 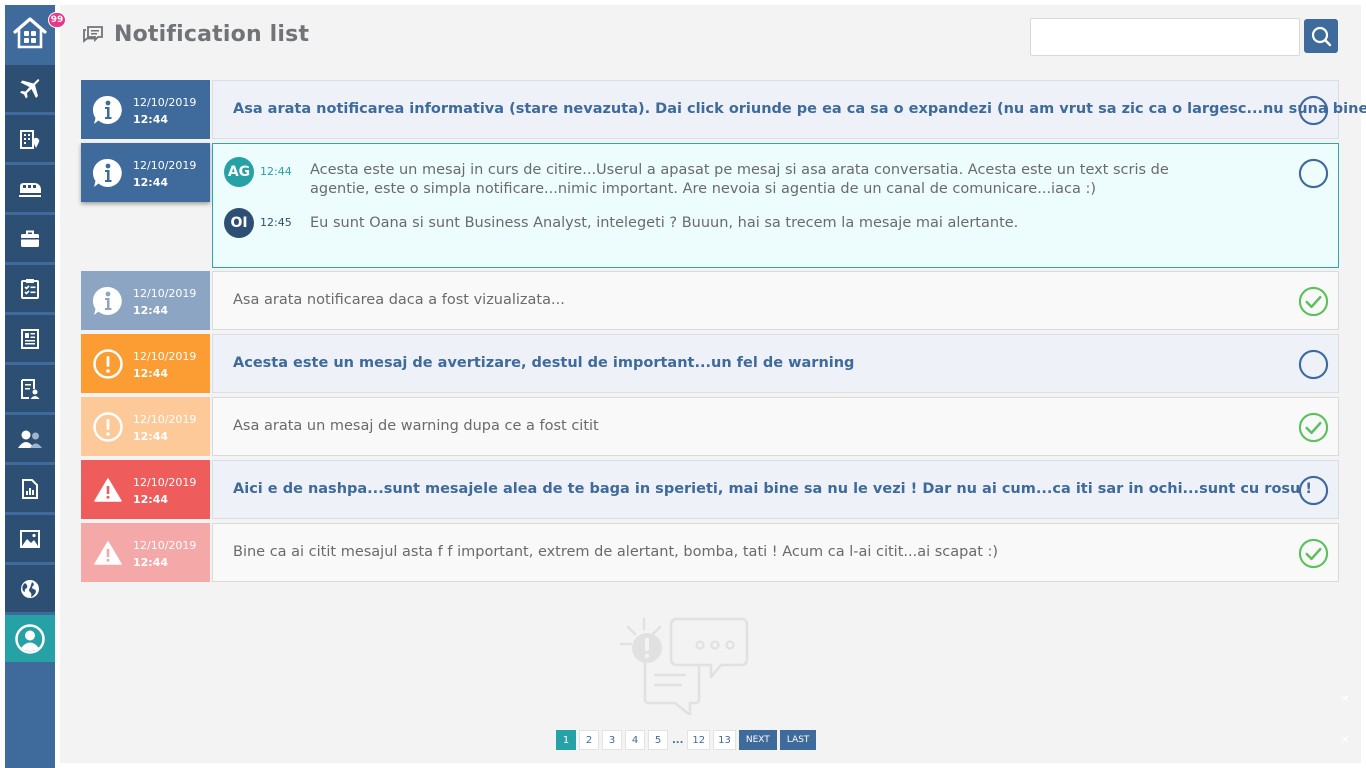 I want to click on page-2-button: 2, so click(x=589, y=740).